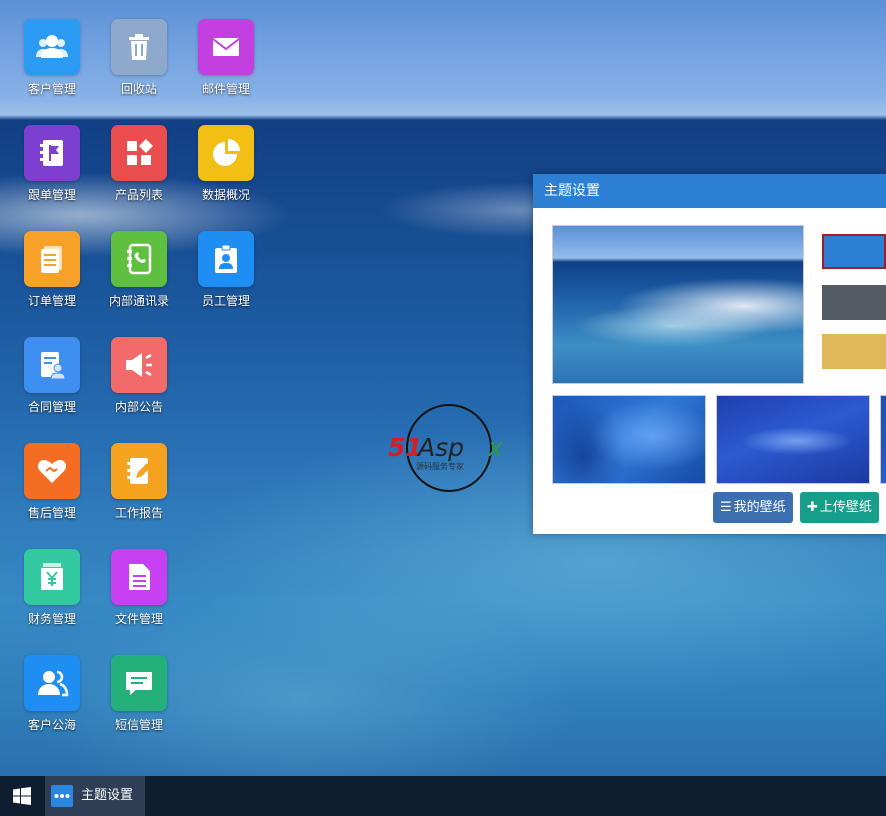 The image size is (886, 816). What do you see at coordinates (138, 513) in the screenshot?
I see `desktop-icon-label: 工作报告` at bounding box center [138, 513].